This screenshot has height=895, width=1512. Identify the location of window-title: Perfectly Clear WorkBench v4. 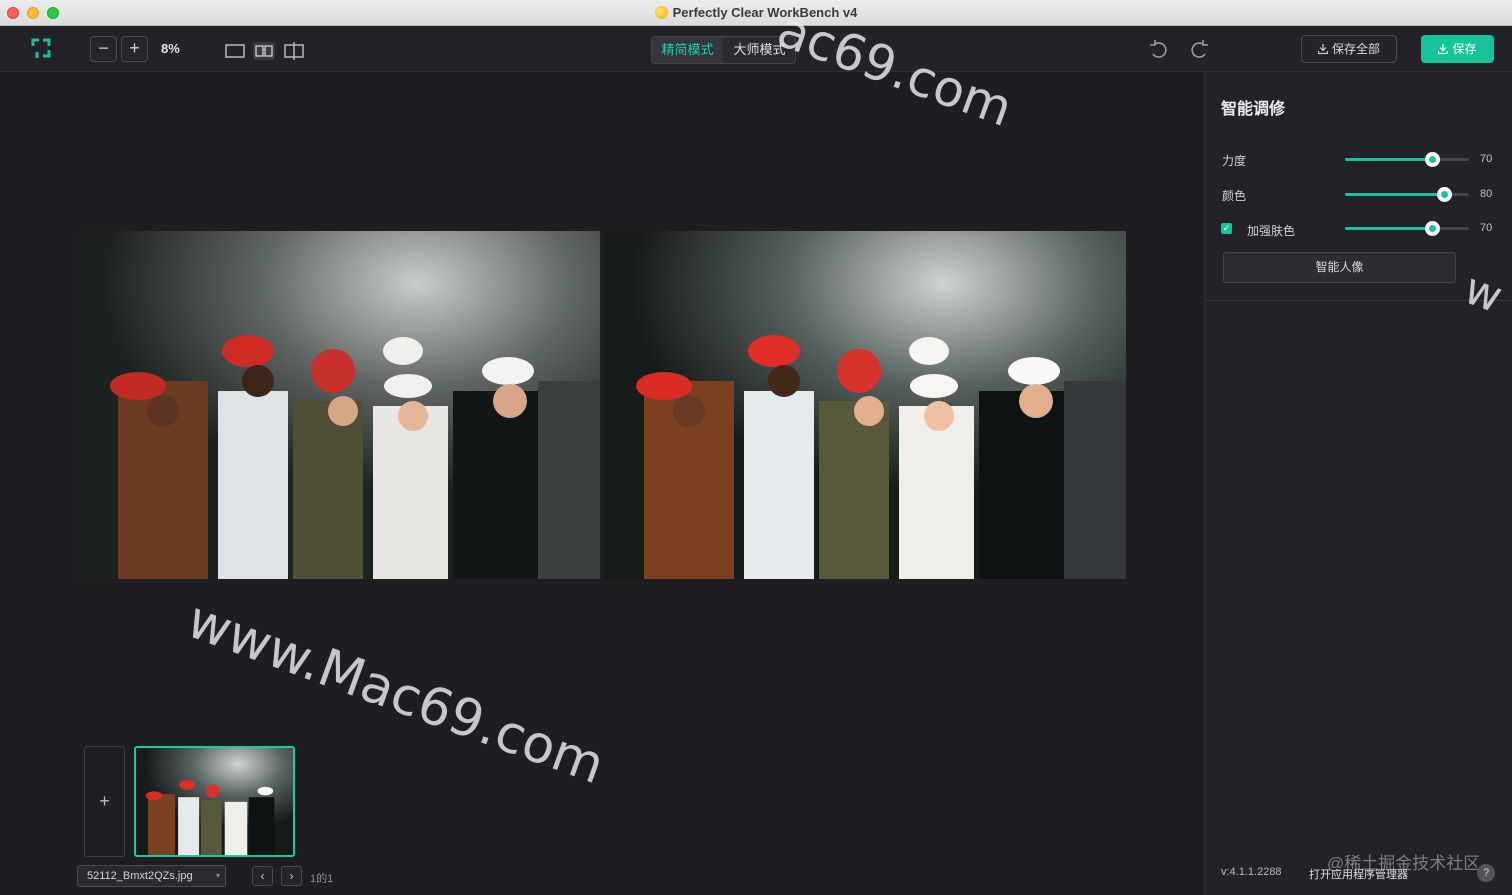
(756, 12).